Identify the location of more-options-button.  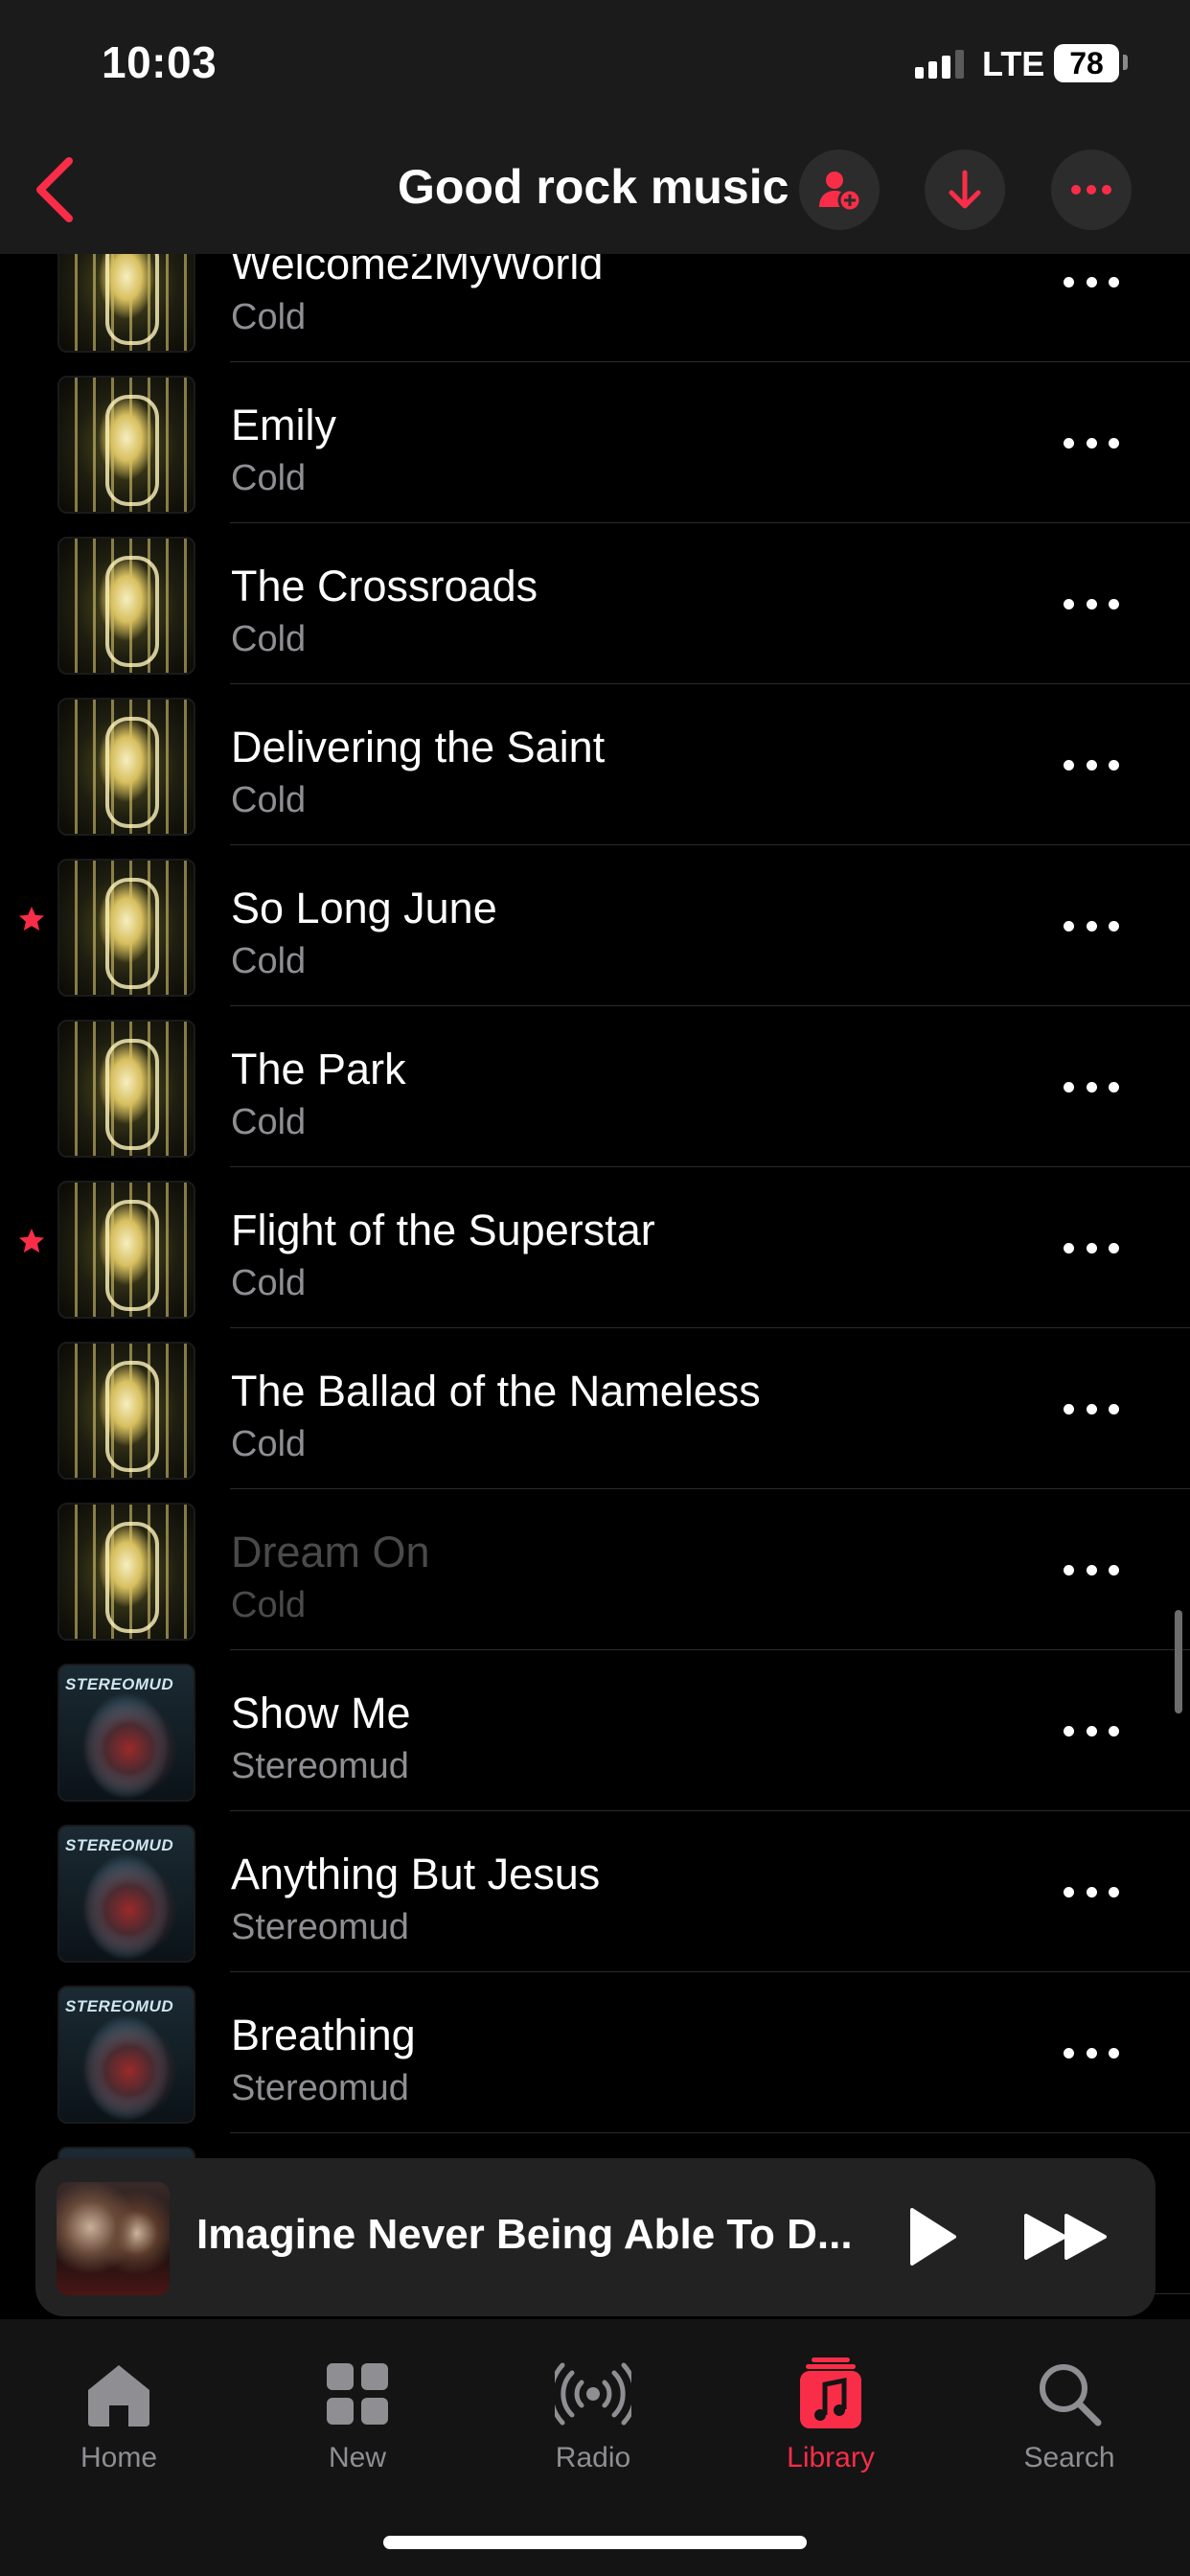
(1092, 190).